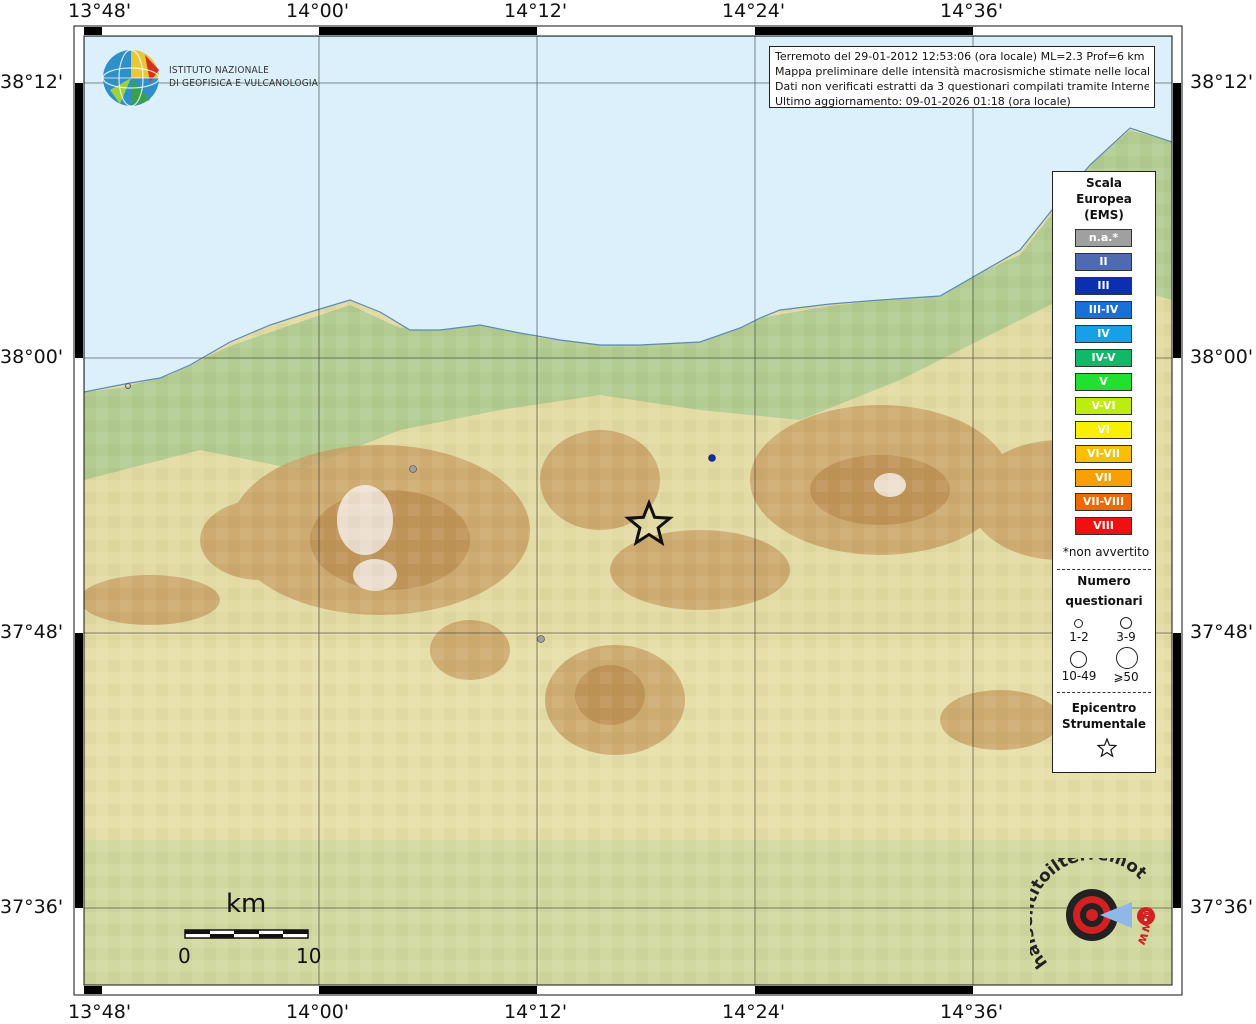 Image resolution: width=1256 pixels, height=1024 pixels. I want to click on hsit-logo-label: haisentitoilterremoto.it, so click(1090, 915).